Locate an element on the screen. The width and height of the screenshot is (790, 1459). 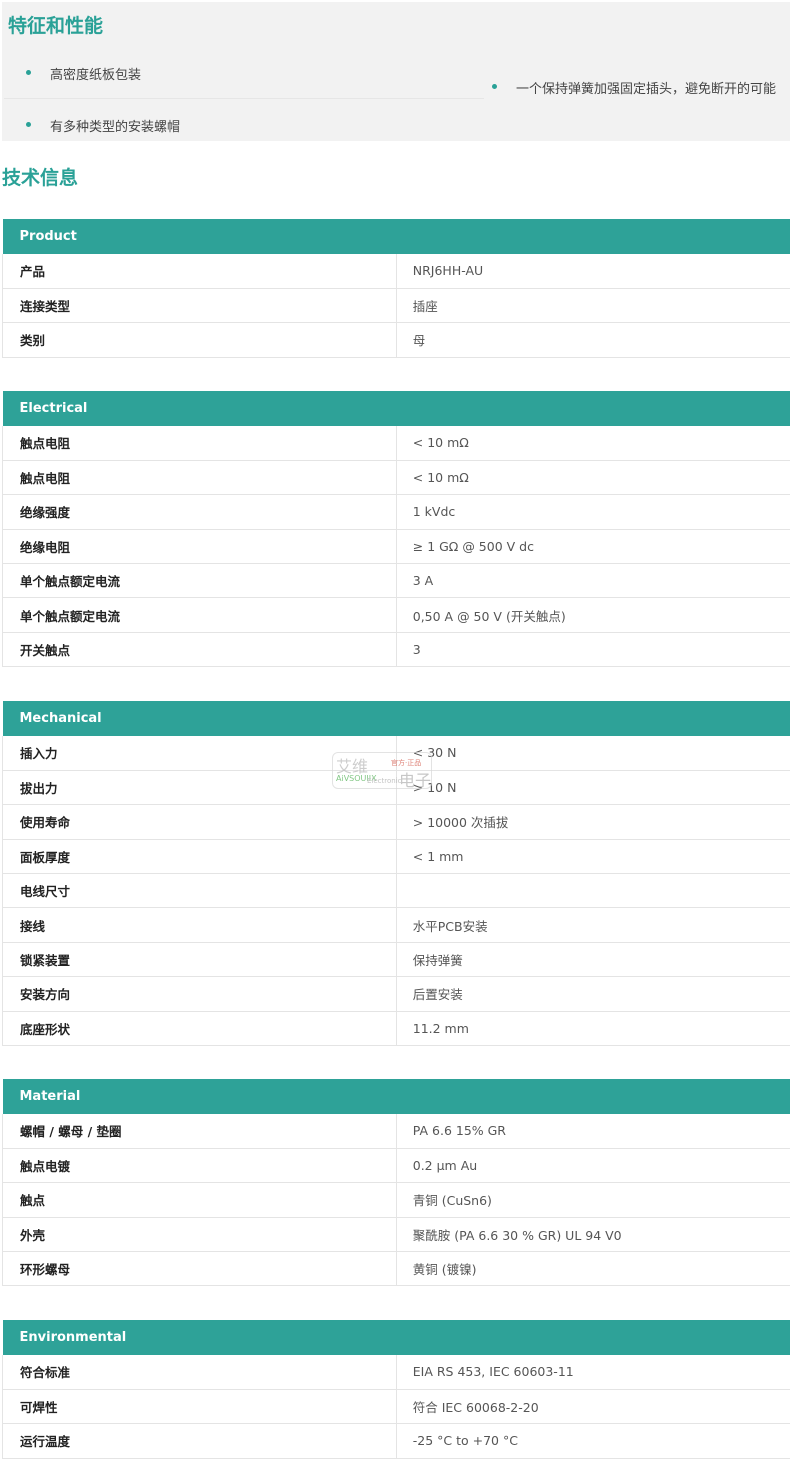
table-row: 面板厚度< 1 mm is located at coordinates (396, 856).